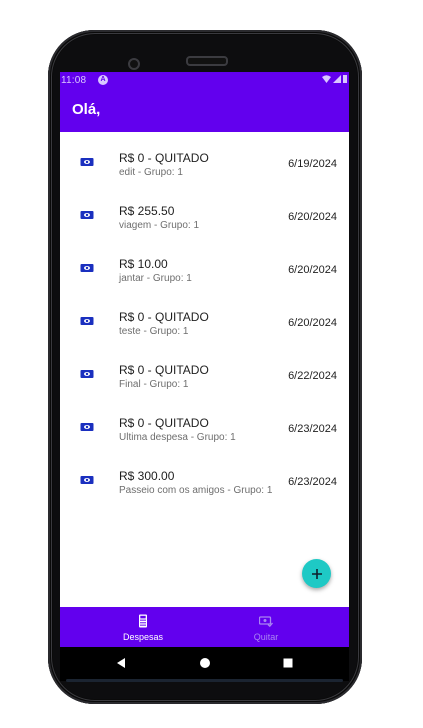 The width and height of the screenshot is (423, 728). I want to click on expense-amount: R$ 300.00, so click(147, 476).